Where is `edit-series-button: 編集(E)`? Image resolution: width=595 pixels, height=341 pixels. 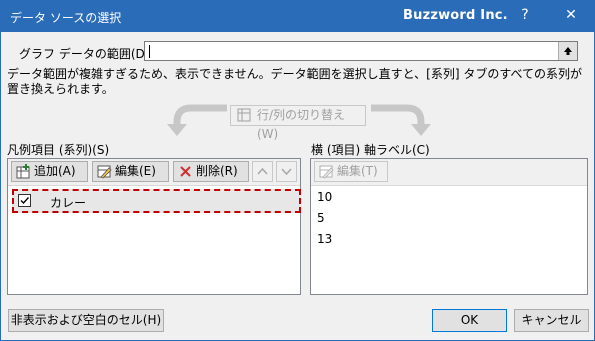
edit-series-button: 編集(E) is located at coordinates (130, 171).